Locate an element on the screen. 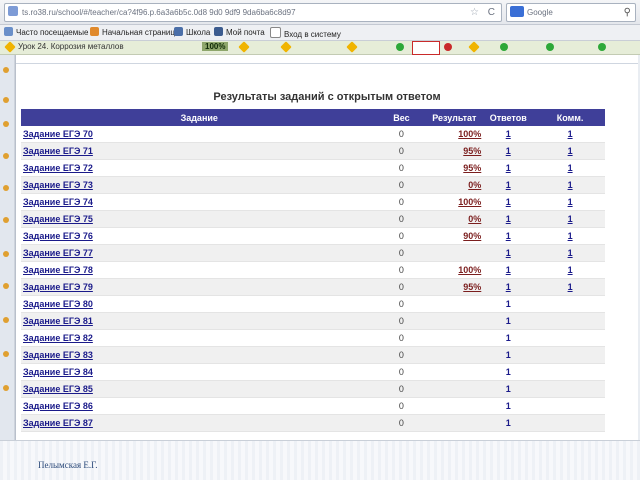 This screenshot has height=480, width=640. search-engine-icon is located at coordinates (517, 11).